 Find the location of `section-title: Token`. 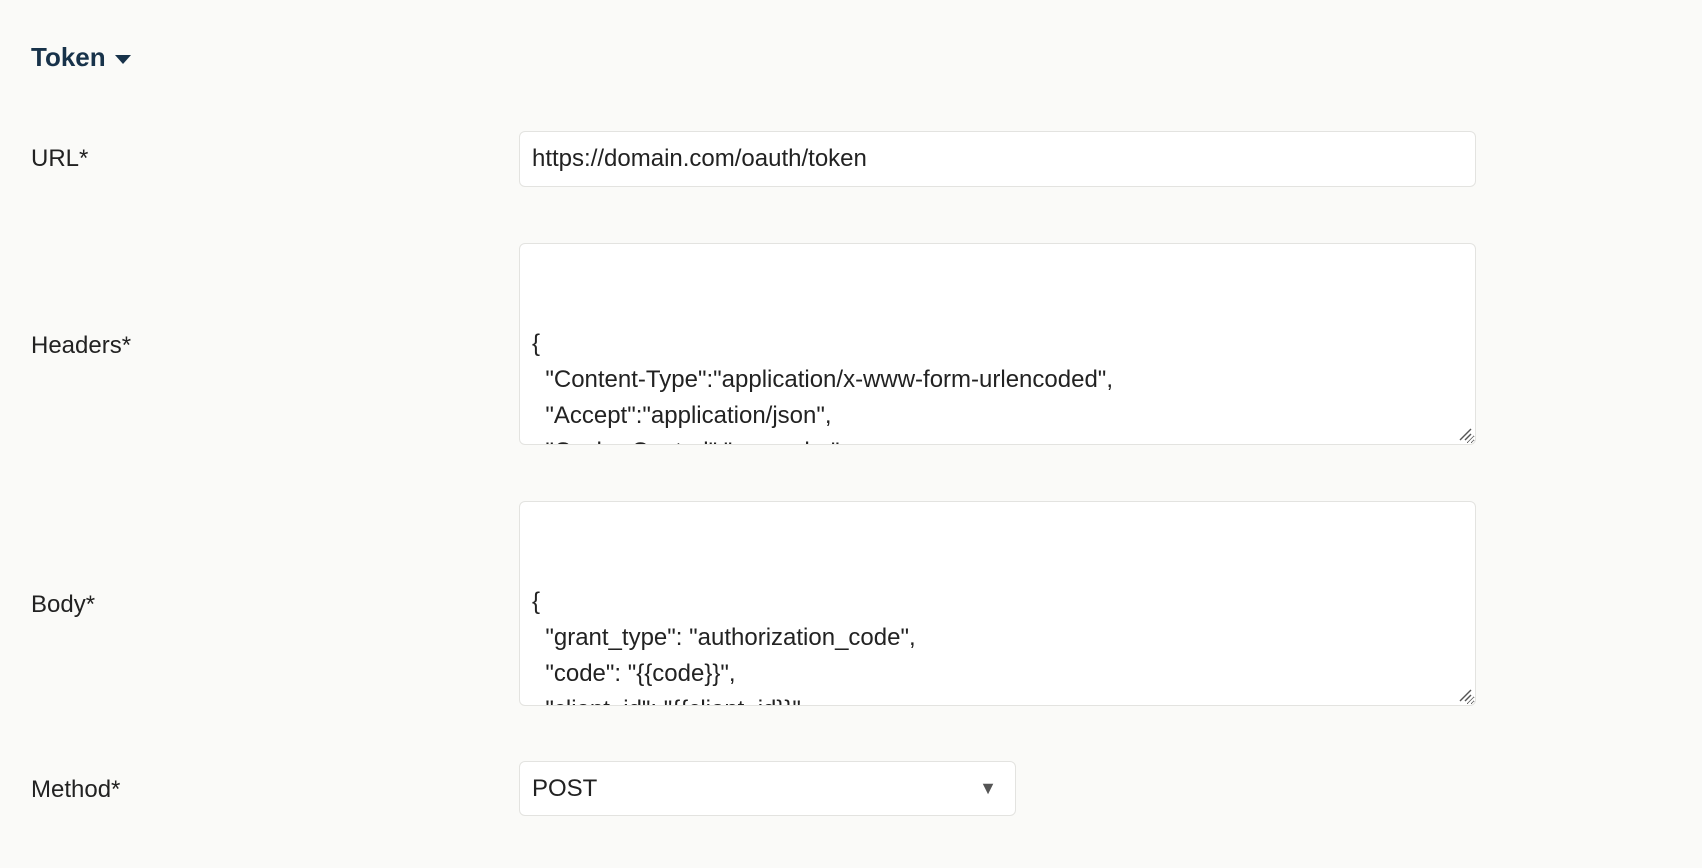

section-title: Token is located at coordinates (68, 57).